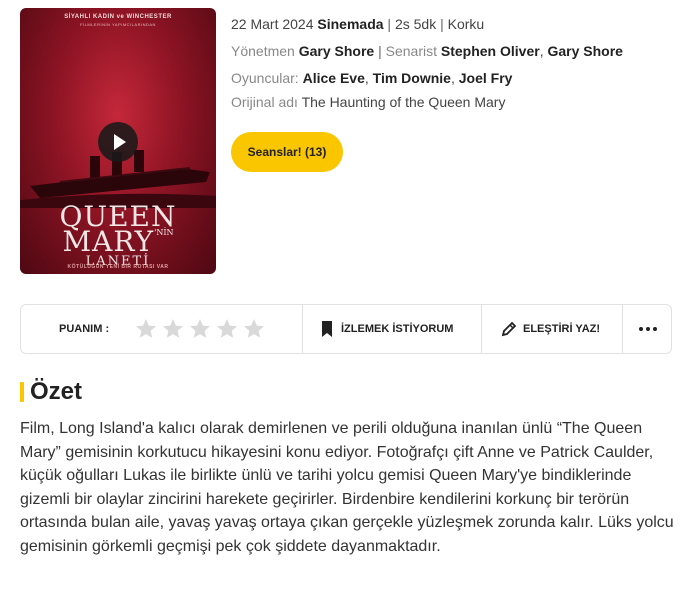 This screenshot has height=591, width=686. Describe the element at coordinates (334, 78) in the screenshot. I see `cast-link: Alice Eve` at that location.